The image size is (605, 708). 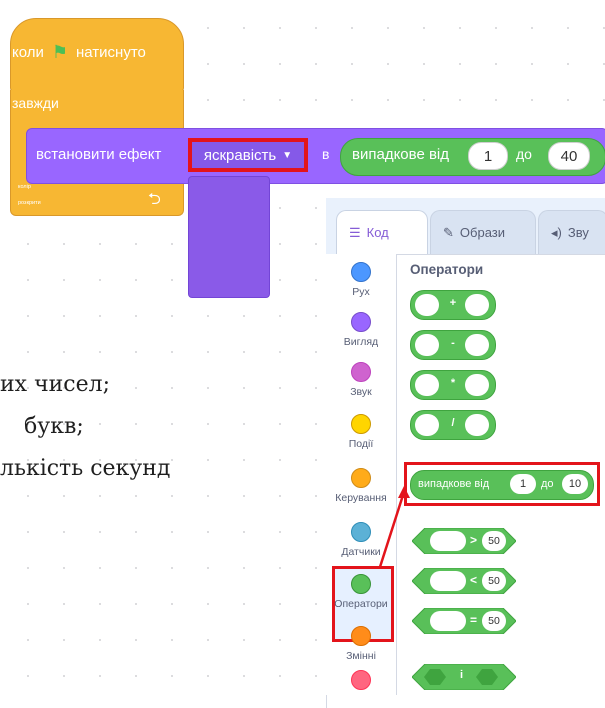 I want to click on book-text-line: их чисел;, so click(x=55, y=384).